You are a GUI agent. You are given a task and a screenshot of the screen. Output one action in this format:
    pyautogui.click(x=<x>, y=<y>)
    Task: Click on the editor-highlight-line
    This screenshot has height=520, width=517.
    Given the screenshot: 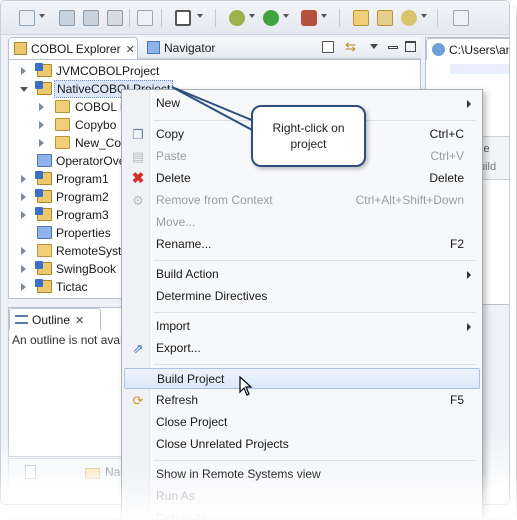 What is the action you would take?
    pyautogui.click(x=479, y=69)
    